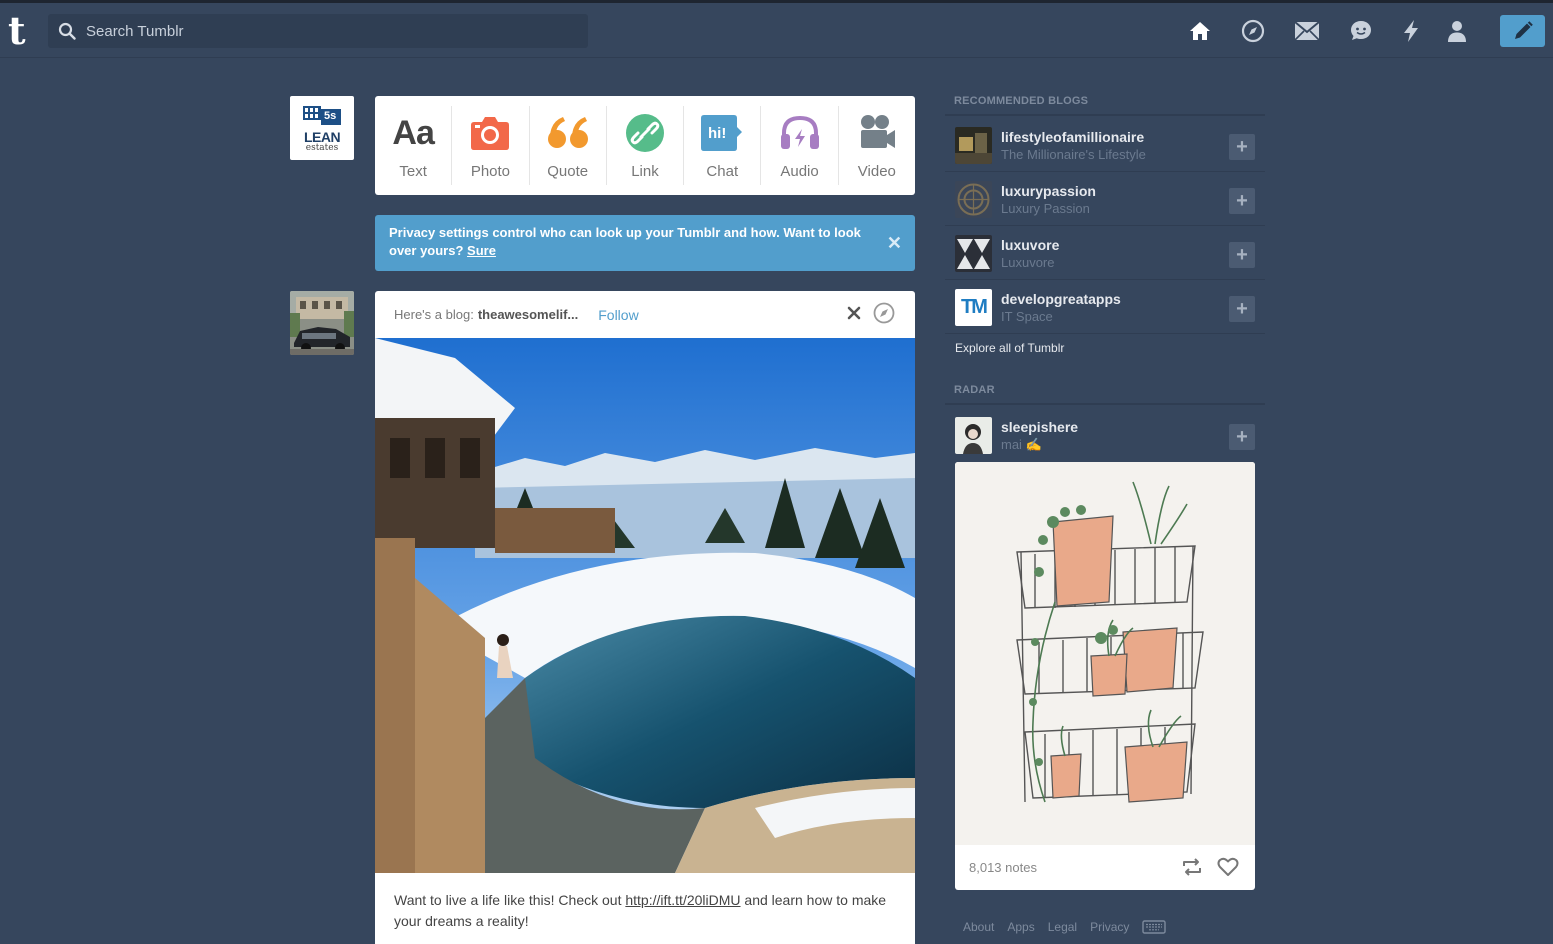  Describe the element at coordinates (1105, 105) in the screenshot. I see `recommended-blogs-heading: RECOMMENDED BLOGS` at that location.